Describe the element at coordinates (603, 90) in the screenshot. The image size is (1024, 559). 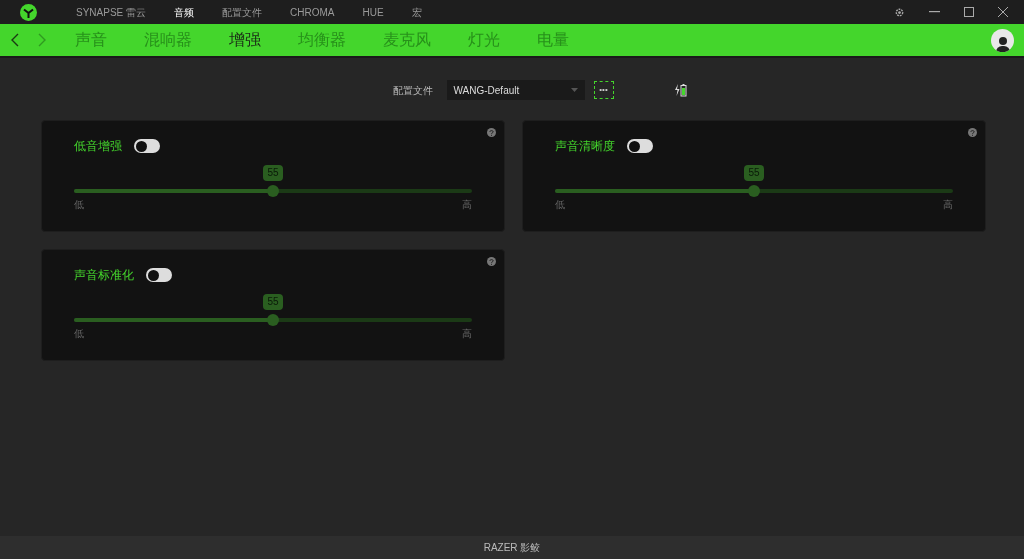
I see `more-button: •••` at that location.